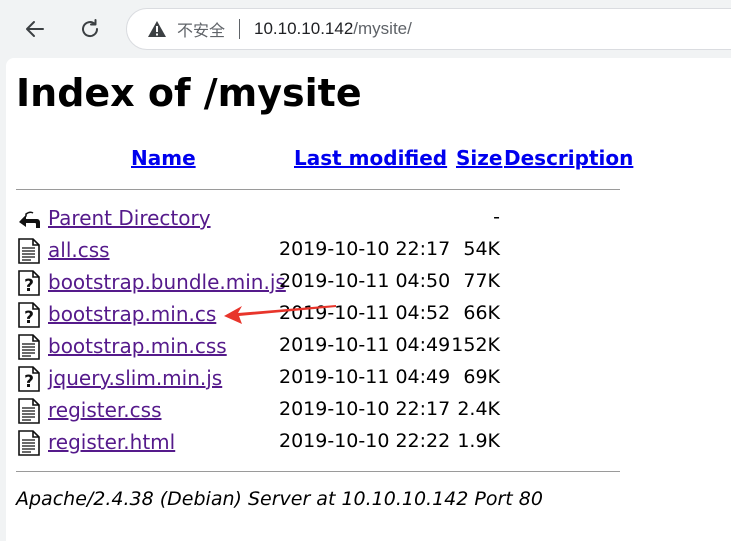  I want to click on url-host: 10.10.10.142, so click(304, 28).